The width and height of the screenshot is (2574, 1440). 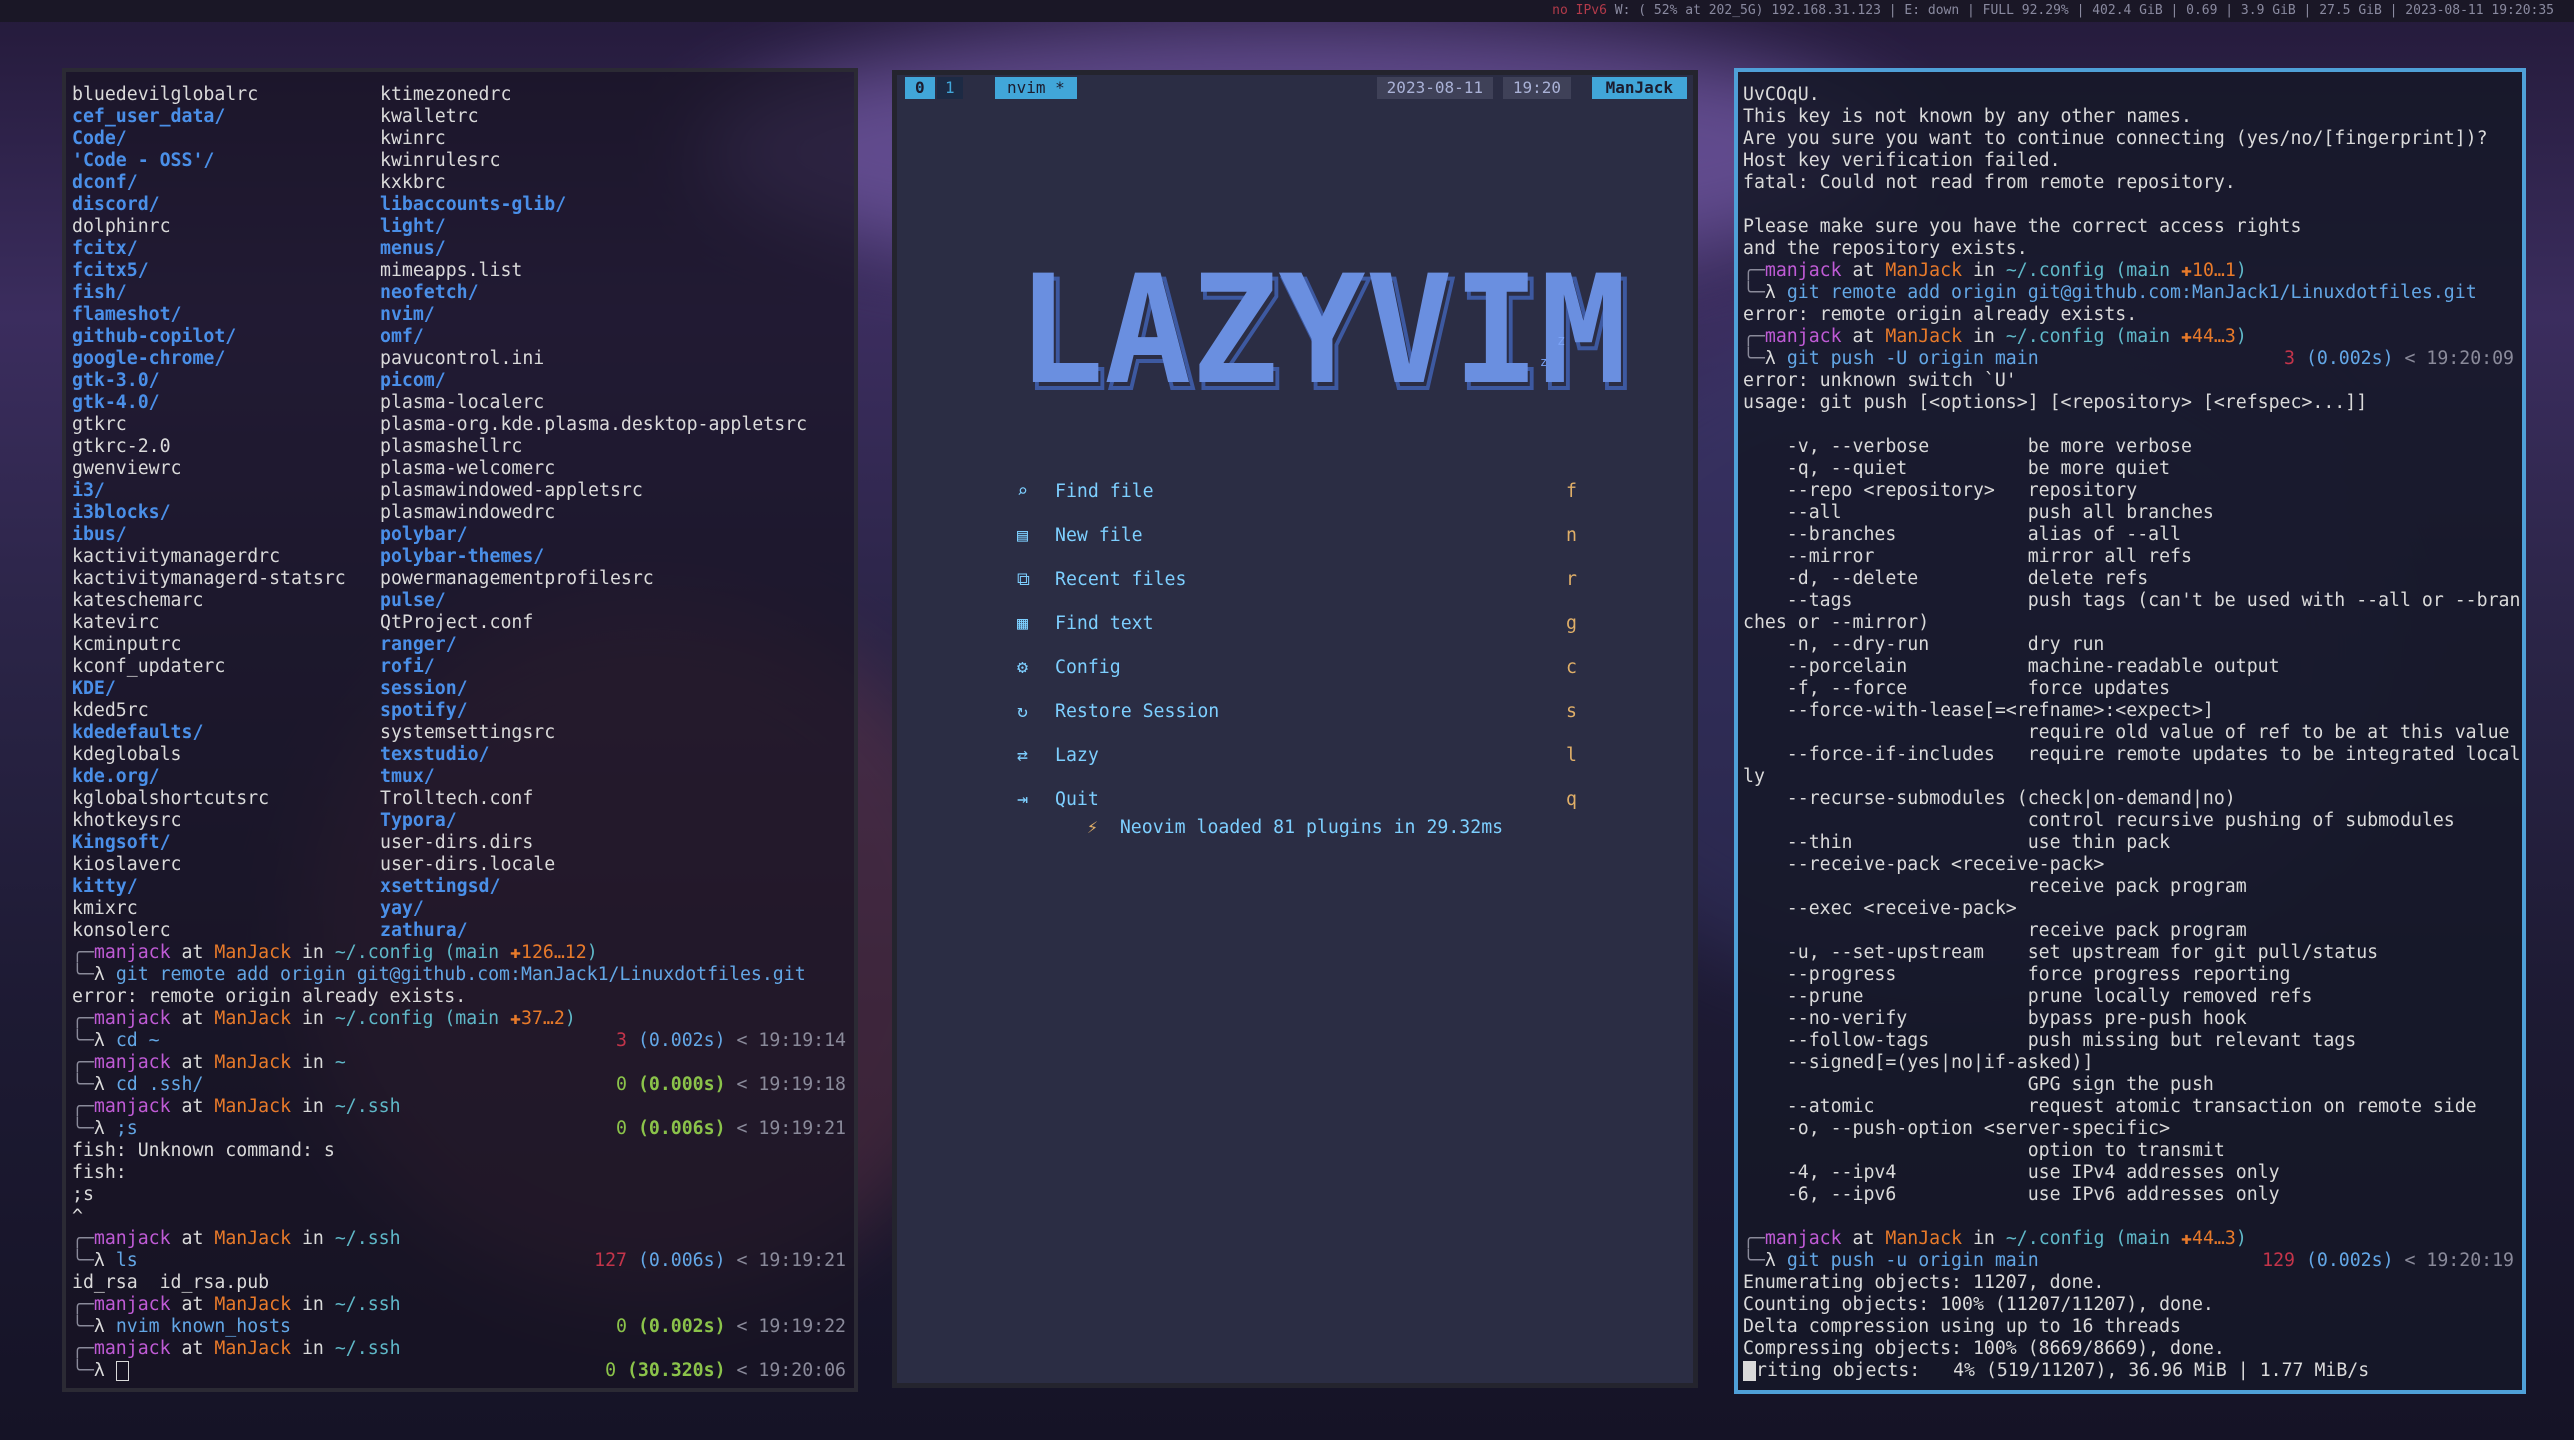 What do you see at coordinates (731, 1327) in the screenshot?
I see `command-status: 0 (0.002s) < 19:19:22` at bounding box center [731, 1327].